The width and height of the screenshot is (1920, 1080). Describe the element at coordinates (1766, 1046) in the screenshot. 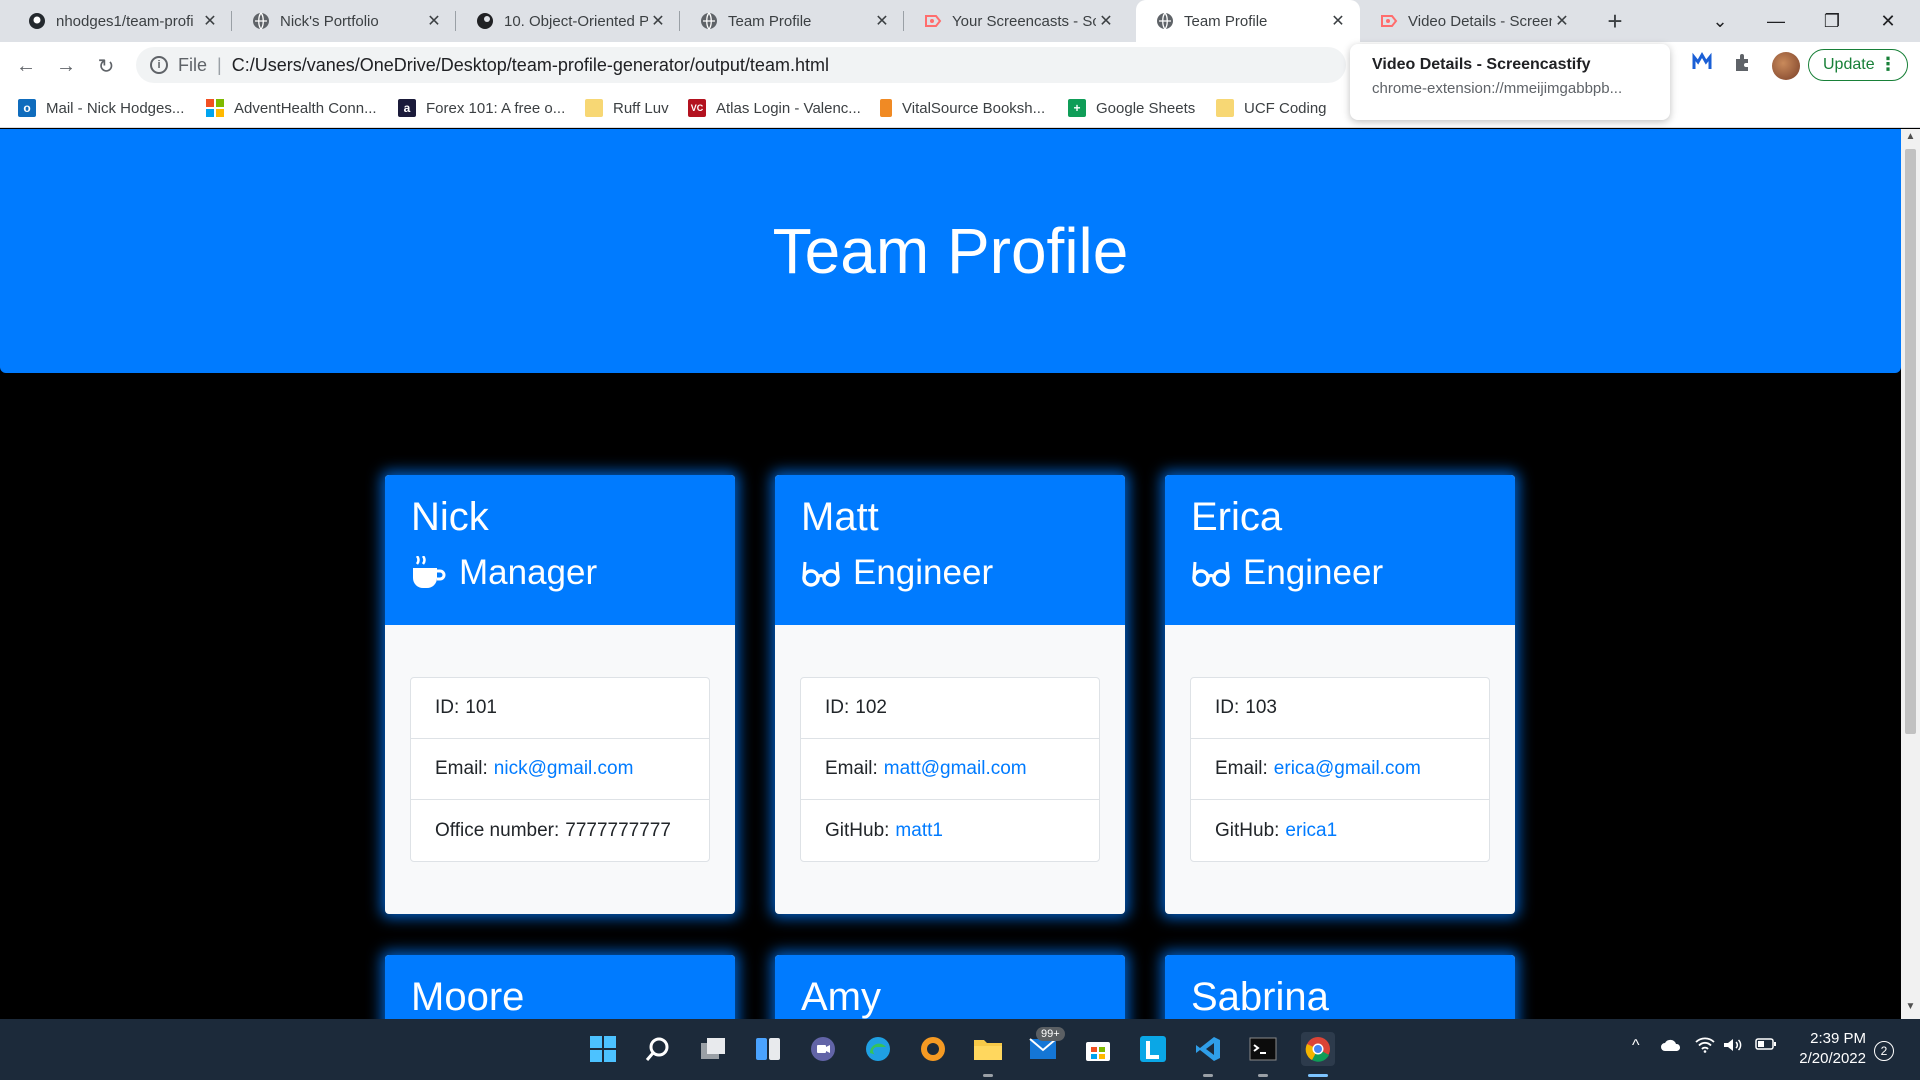

I see `battery-icon` at that location.